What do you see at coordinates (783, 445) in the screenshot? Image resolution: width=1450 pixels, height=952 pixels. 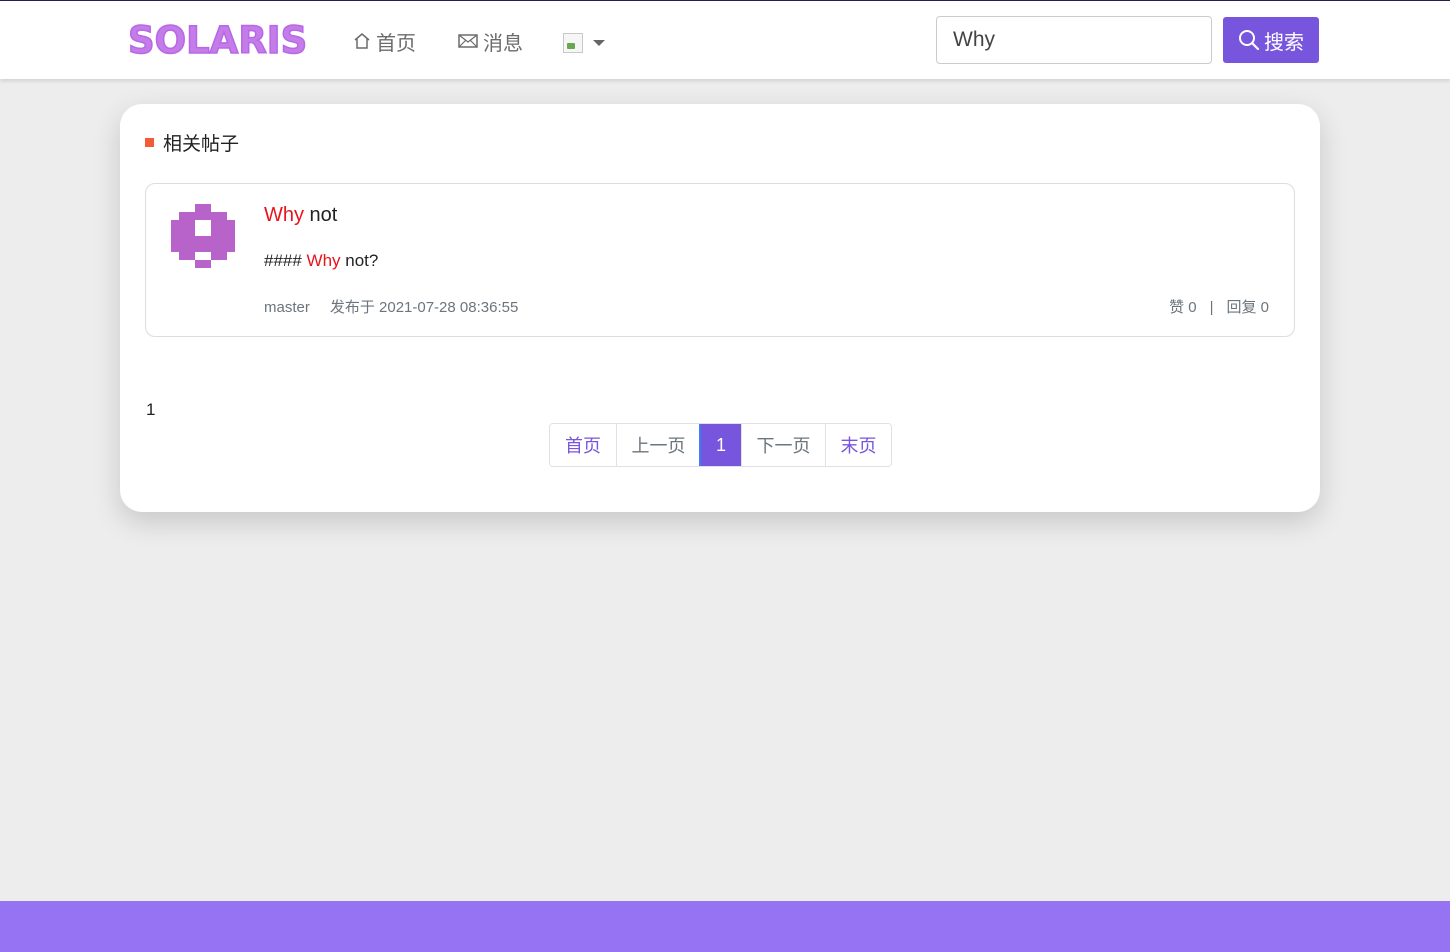 I see `pagination-next-button: 下一页` at bounding box center [783, 445].